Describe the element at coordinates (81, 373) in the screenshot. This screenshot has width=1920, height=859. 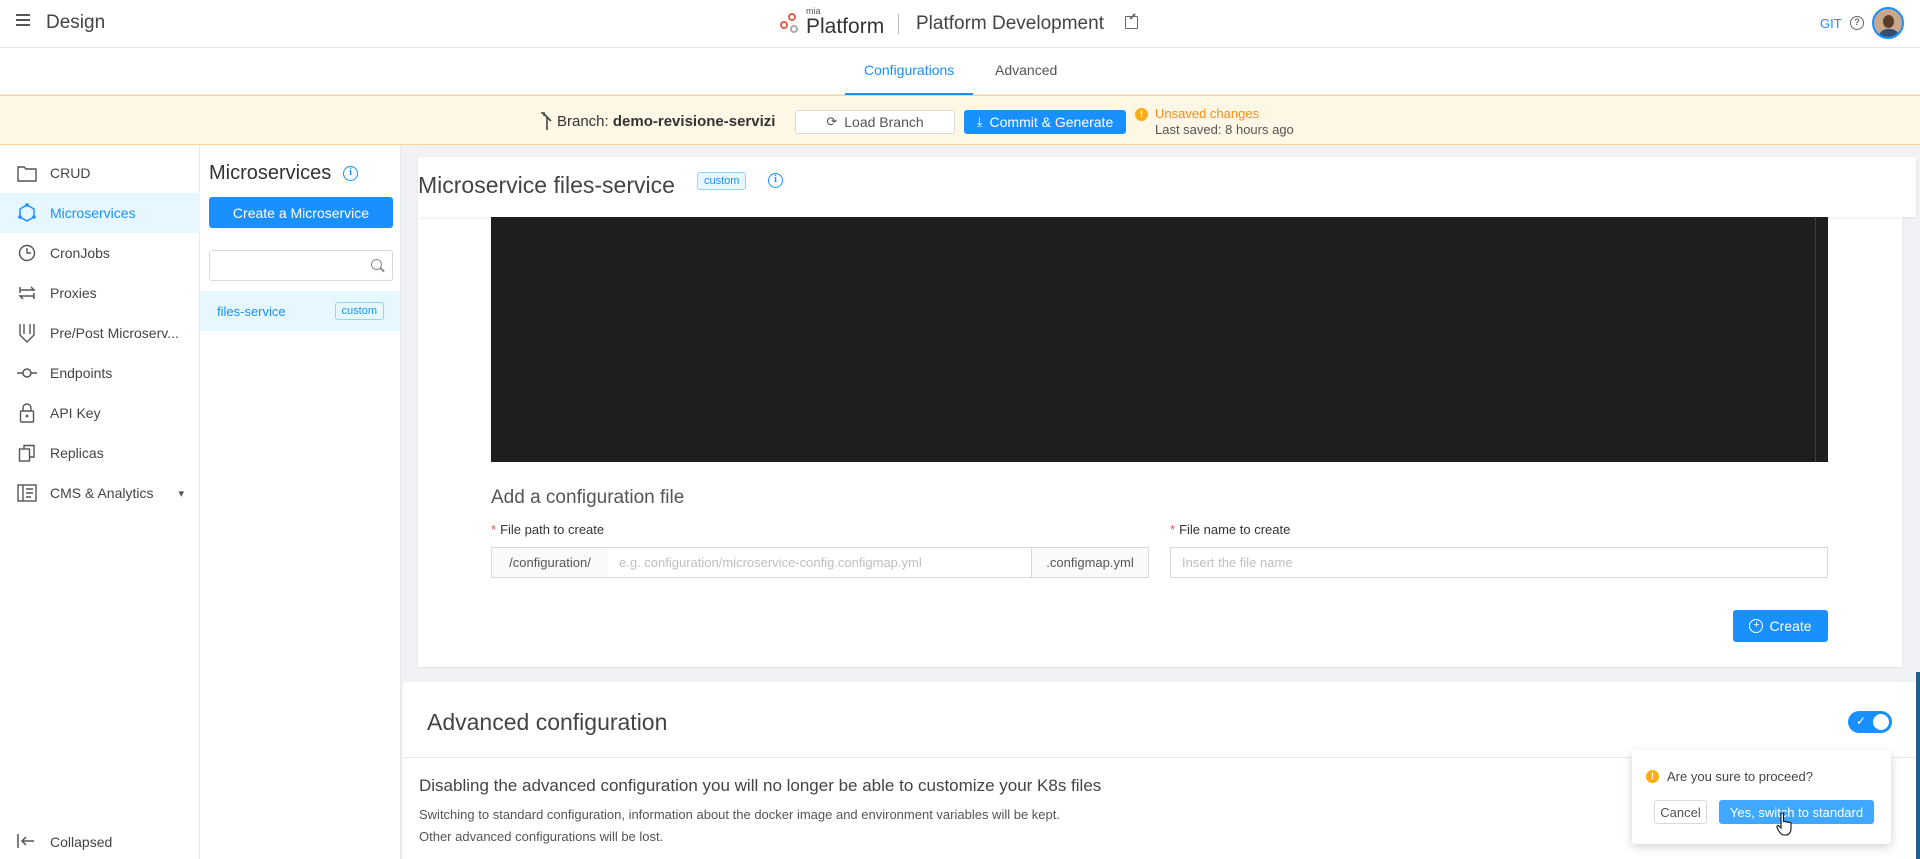
I see `sidebar-item-label: Endpoints` at that location.